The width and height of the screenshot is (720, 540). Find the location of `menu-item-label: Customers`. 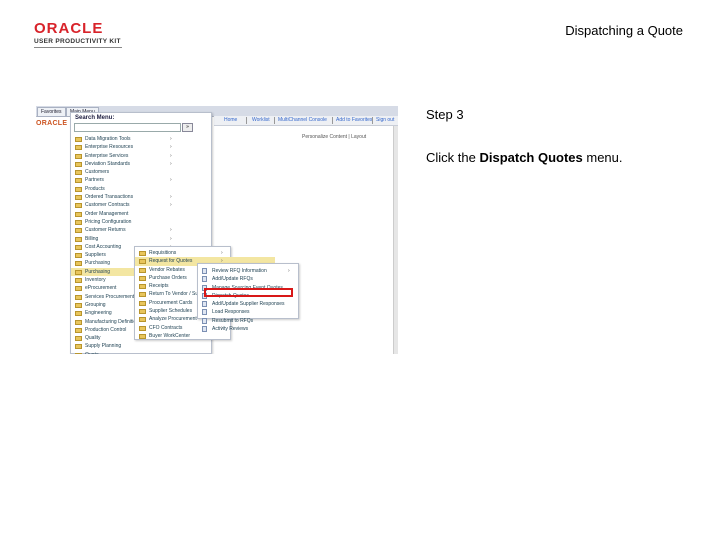

menu-item-label: Customers is located at coordinates (97, 172).